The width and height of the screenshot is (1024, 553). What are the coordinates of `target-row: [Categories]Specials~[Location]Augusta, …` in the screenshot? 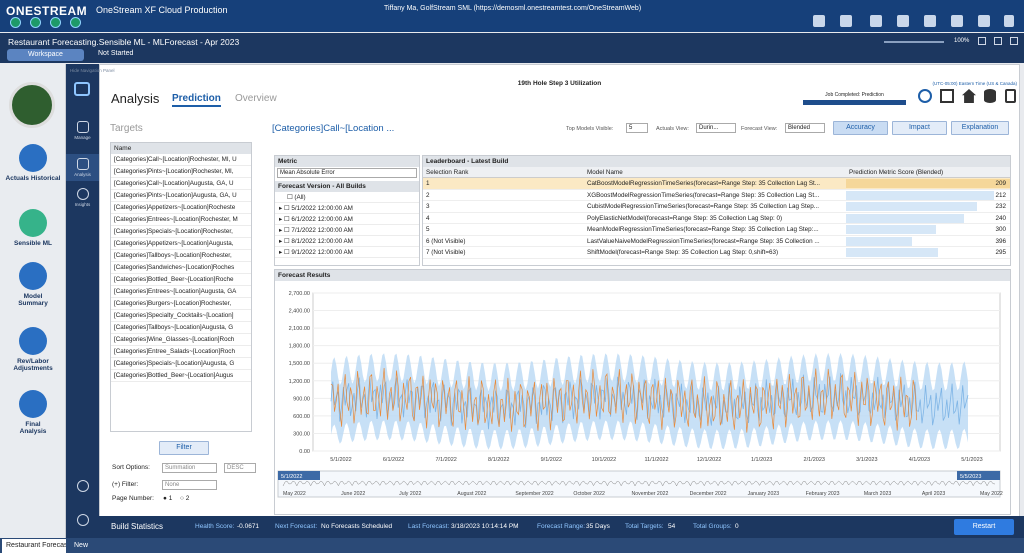 It's located at (181, 364).